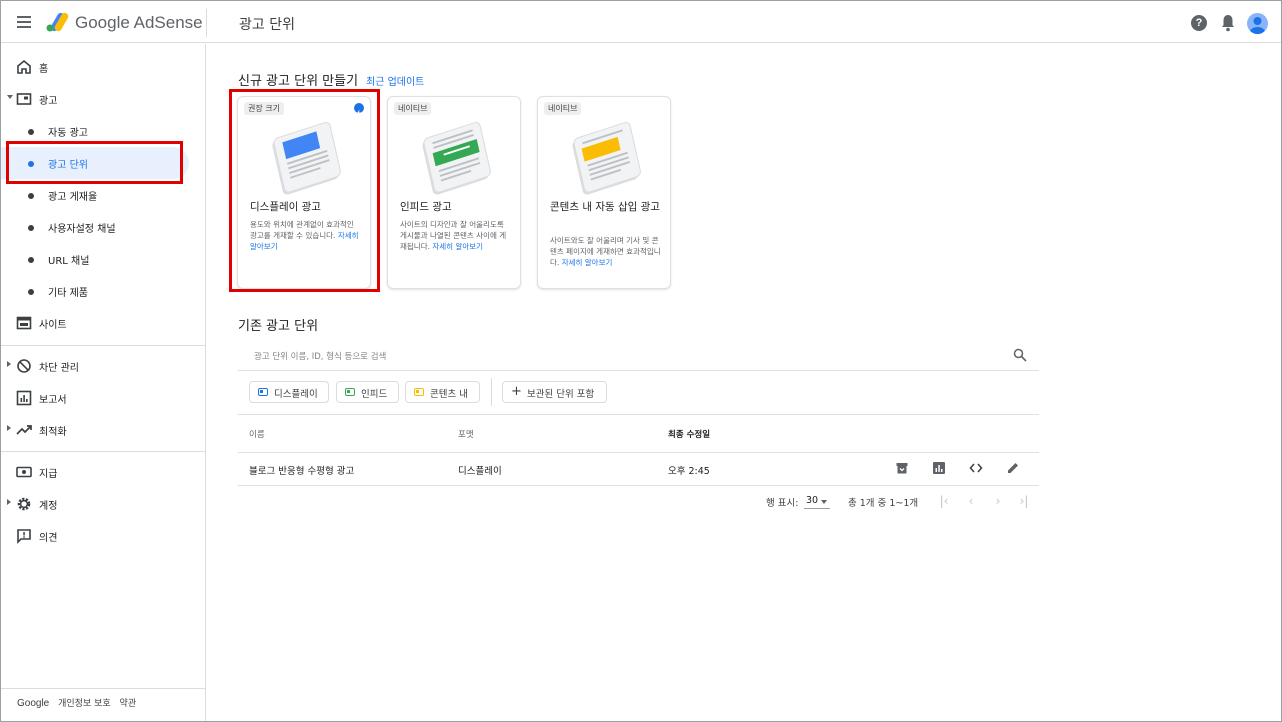 The width and height of the screenshot is (1282, 722). What do you see at coordinates (939, 468) in the screenshot?
I see `report-chart-icon` at bounding box center [939, 468].